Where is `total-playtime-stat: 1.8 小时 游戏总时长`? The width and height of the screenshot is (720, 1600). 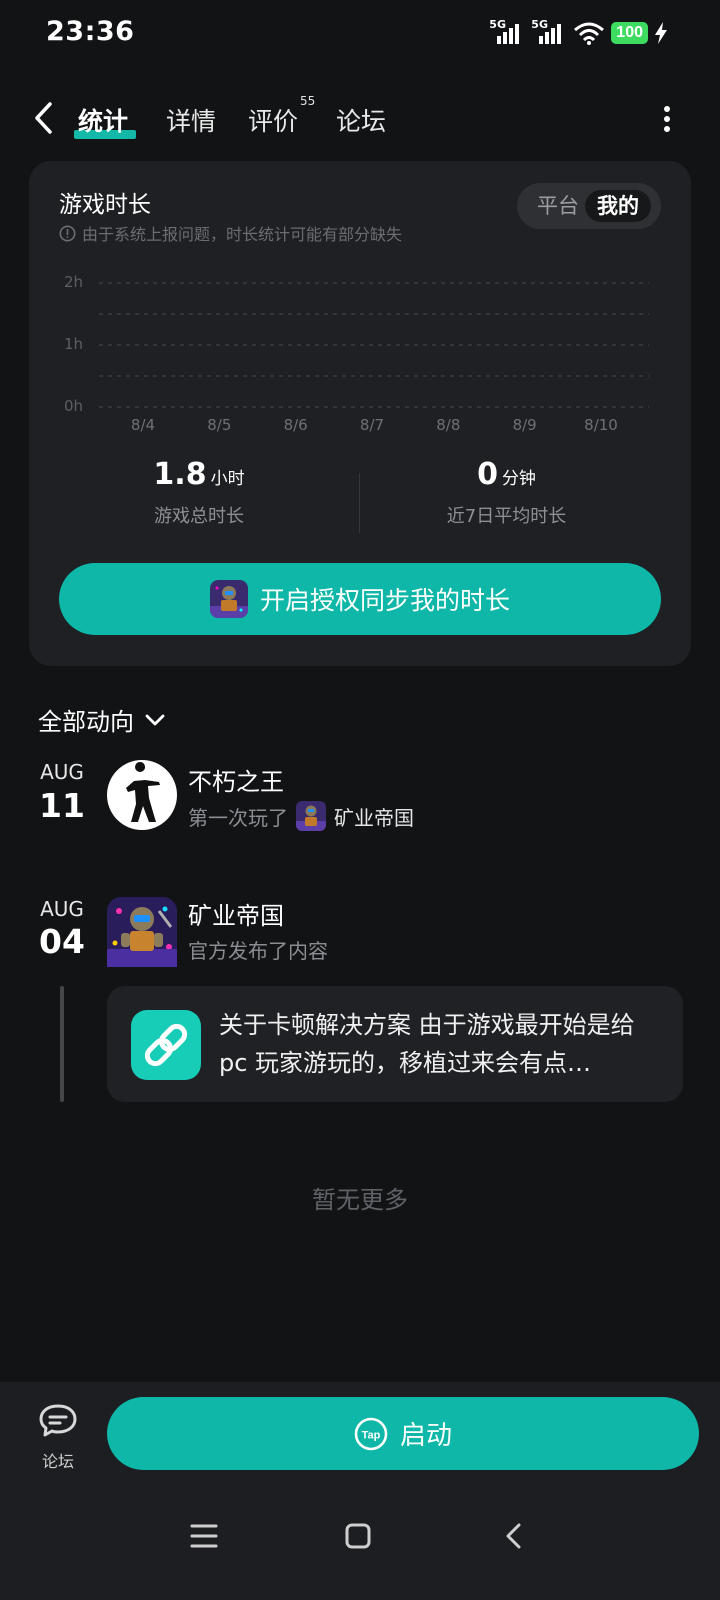
total-playtime-stat: 1.8 小时 游戏总时长 is located at coordinates (199, 492).